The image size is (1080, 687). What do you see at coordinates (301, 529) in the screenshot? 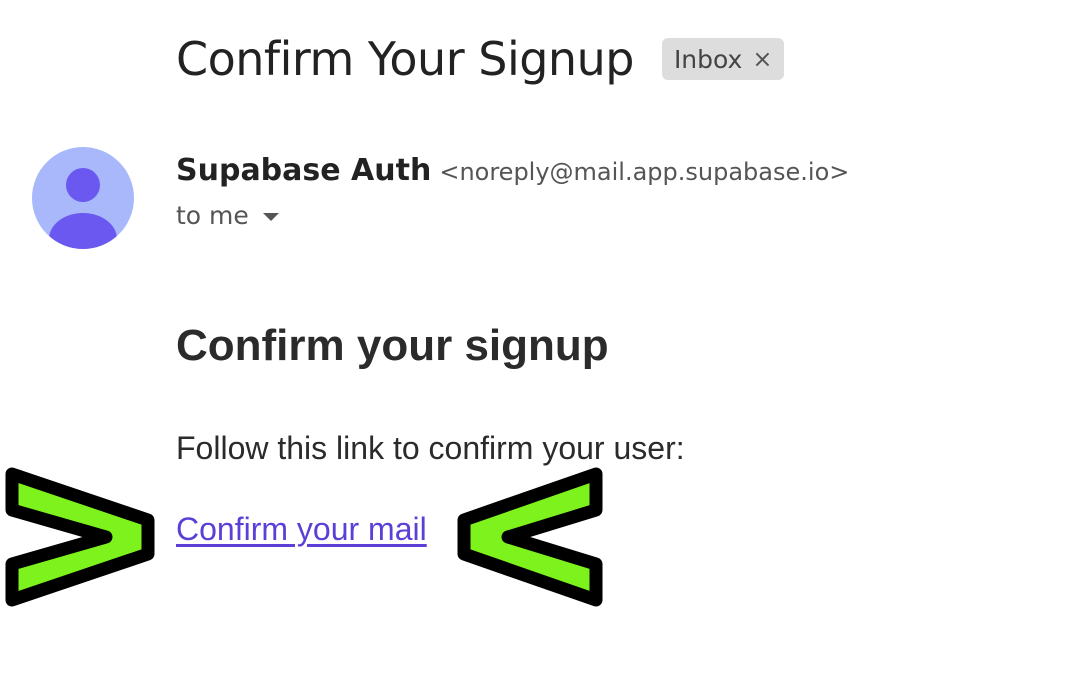
I see `confirm-mail-link: Confirm your mail` at bounding box center [301, 529].